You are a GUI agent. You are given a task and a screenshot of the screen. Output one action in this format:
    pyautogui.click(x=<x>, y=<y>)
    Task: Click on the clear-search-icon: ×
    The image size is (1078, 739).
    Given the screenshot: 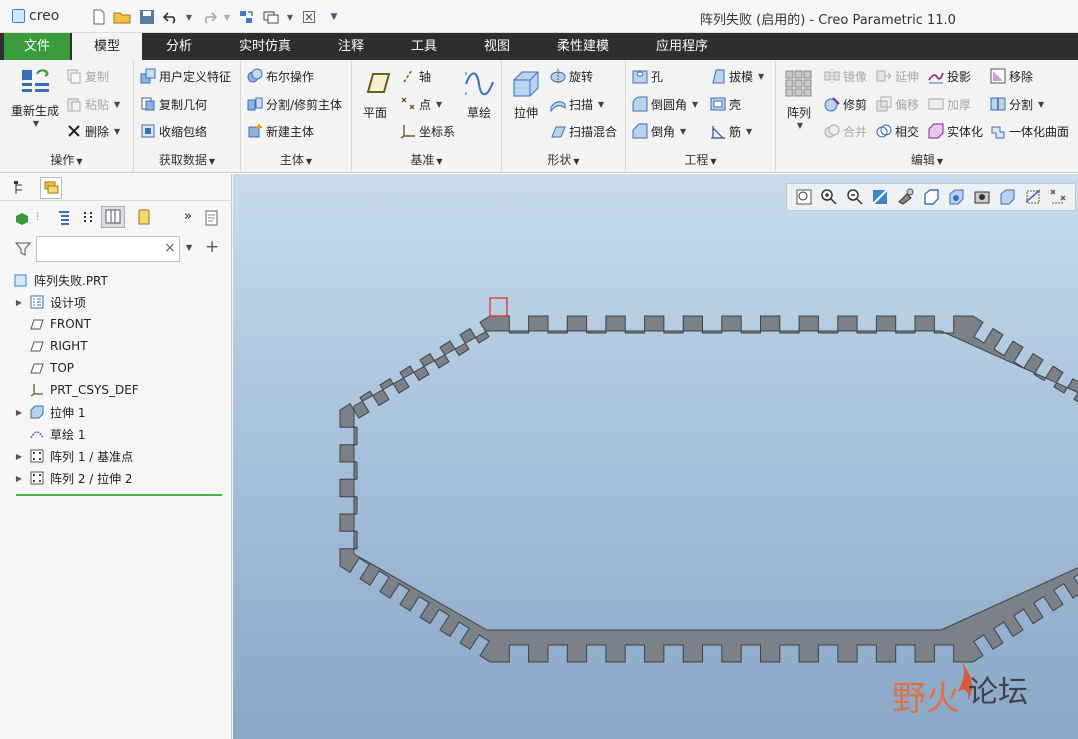 What is the action you would take?
    pyautogui.click(x=170, y=248)
    